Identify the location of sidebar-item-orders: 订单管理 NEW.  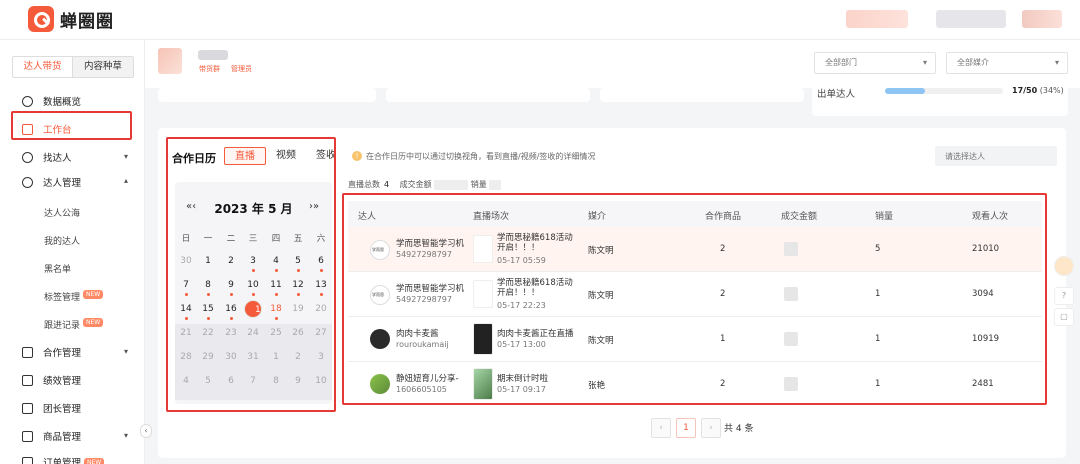
(63, 458).